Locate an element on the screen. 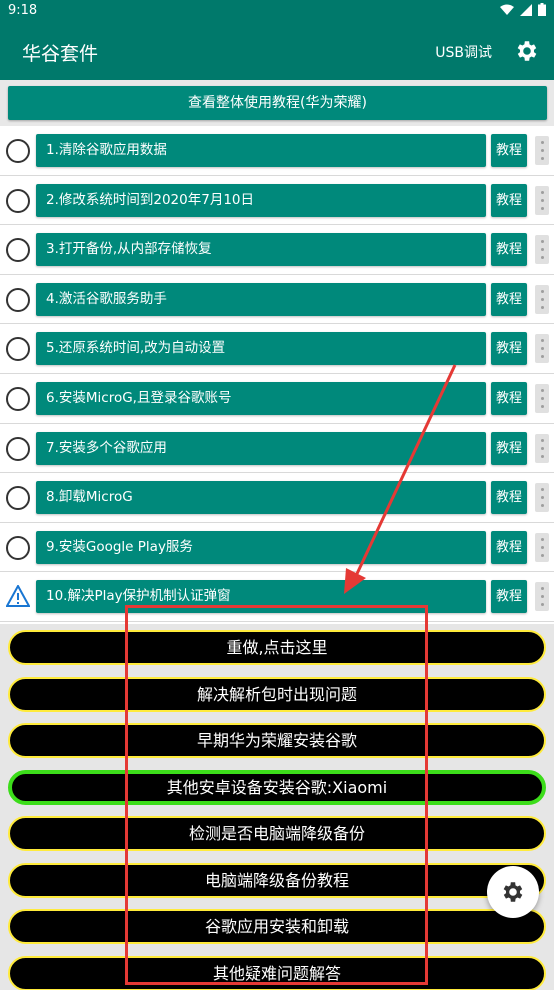 The width and height of the screenshot is (554, 990). step-row: 3.打开备份,从内部存储恢复 教程 is located at coordinates (277, 250).